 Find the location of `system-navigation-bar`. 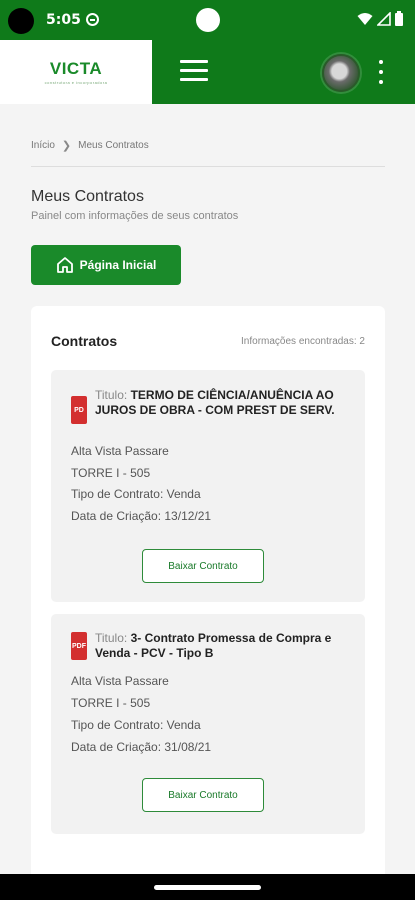

system-navigation-bar is located at coordinates (207, 887).